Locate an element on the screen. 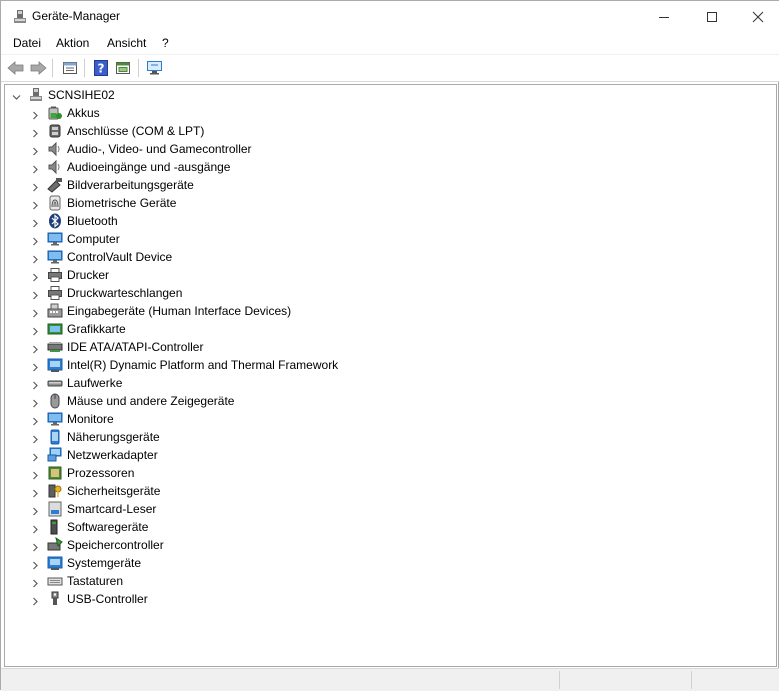 The image size is (780, 691). tree-category: Laufwerke is located at coordinates (355, 383).